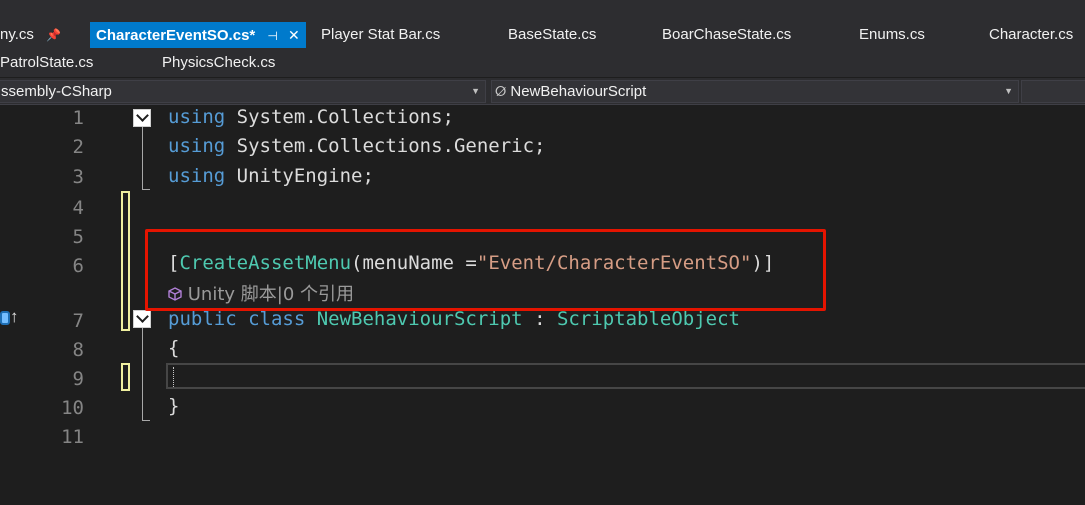 The image size is (1085, 505). Describe the element at coordinates (552, 35) in the screenshot. I see `tab-basestate: BaseState.cs` at that location.